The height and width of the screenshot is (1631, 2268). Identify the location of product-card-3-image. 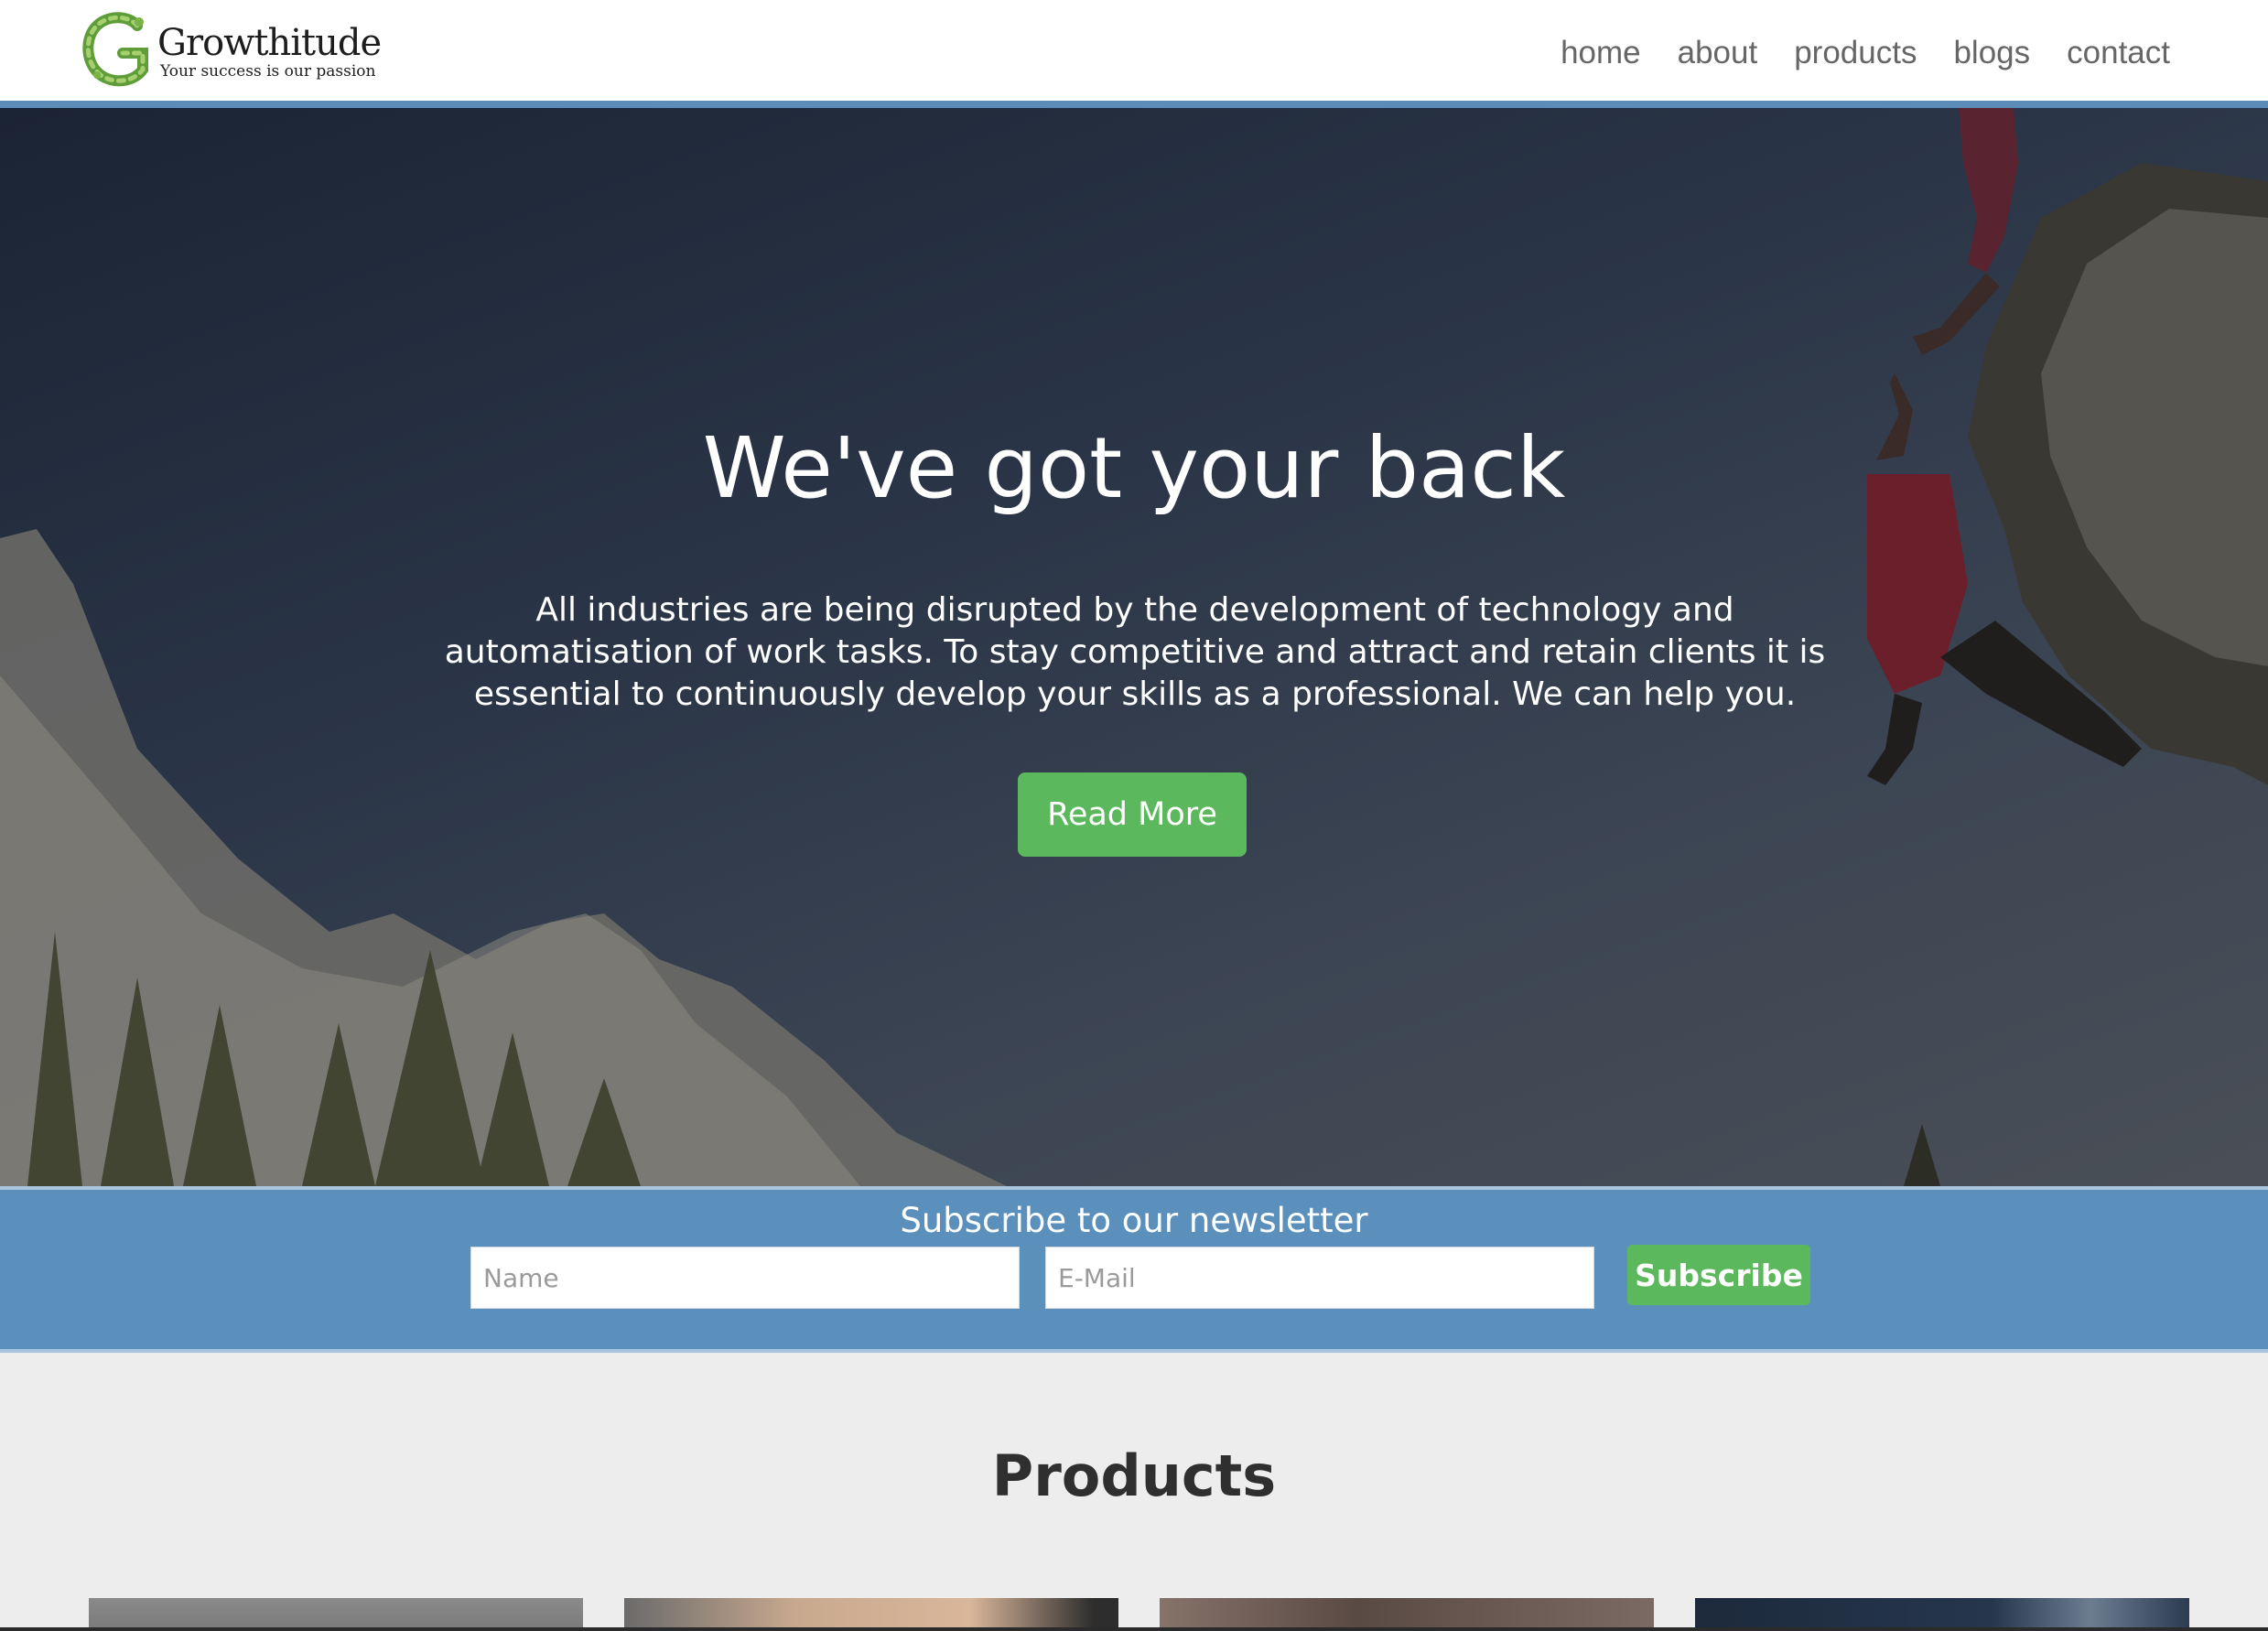
(1407, 1614).